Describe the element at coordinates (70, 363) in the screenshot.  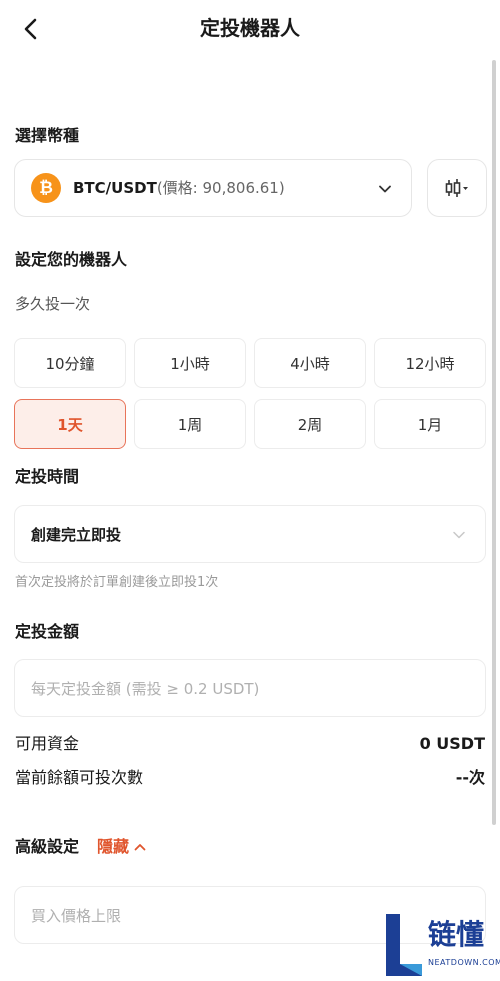
I see `frequency-option: 10分鐘` at that location.